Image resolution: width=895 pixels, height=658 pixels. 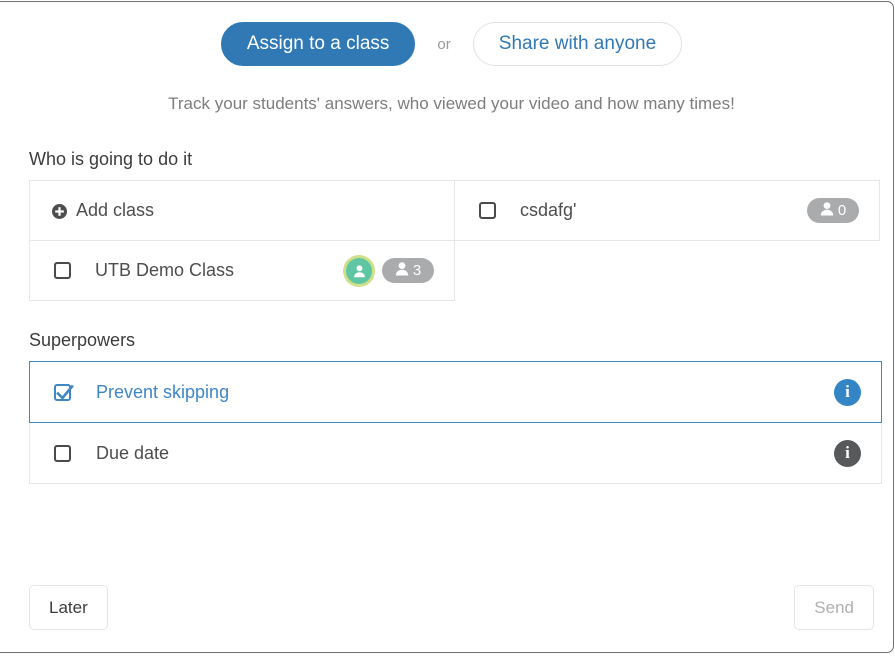 What do you see at coordinates (68, 607) in the screenshot?
I see `later-button: Later` at bounding box center [68, 607].